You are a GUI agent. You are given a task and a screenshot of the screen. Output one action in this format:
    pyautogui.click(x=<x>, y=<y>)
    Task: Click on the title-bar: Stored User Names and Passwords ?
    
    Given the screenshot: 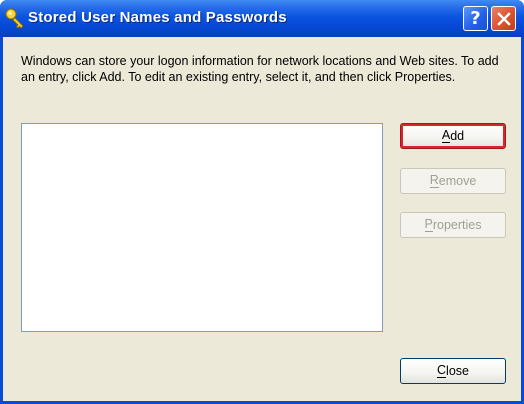 What is the action you would take?
    pyautogui.click(x=262, y=18)
    